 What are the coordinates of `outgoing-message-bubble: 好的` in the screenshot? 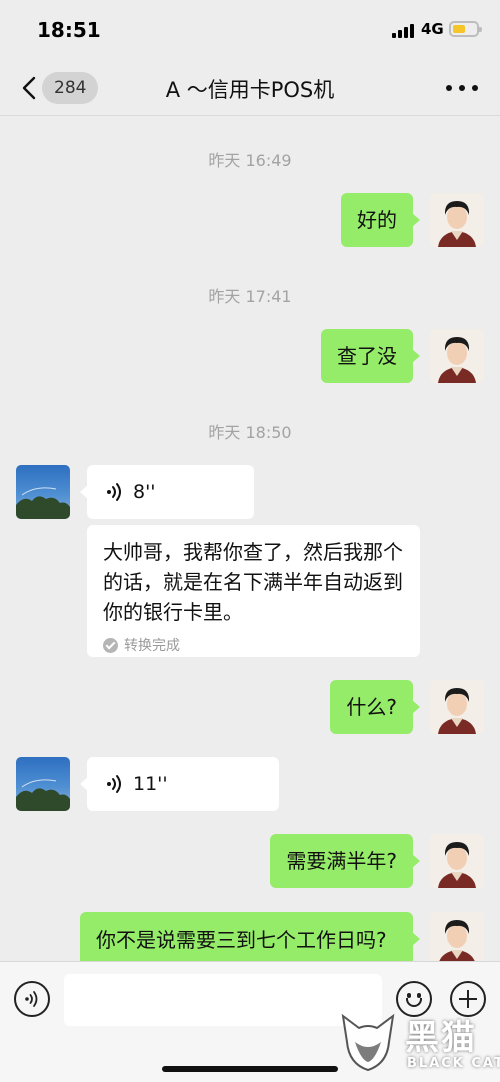 It's located at (380, 220).